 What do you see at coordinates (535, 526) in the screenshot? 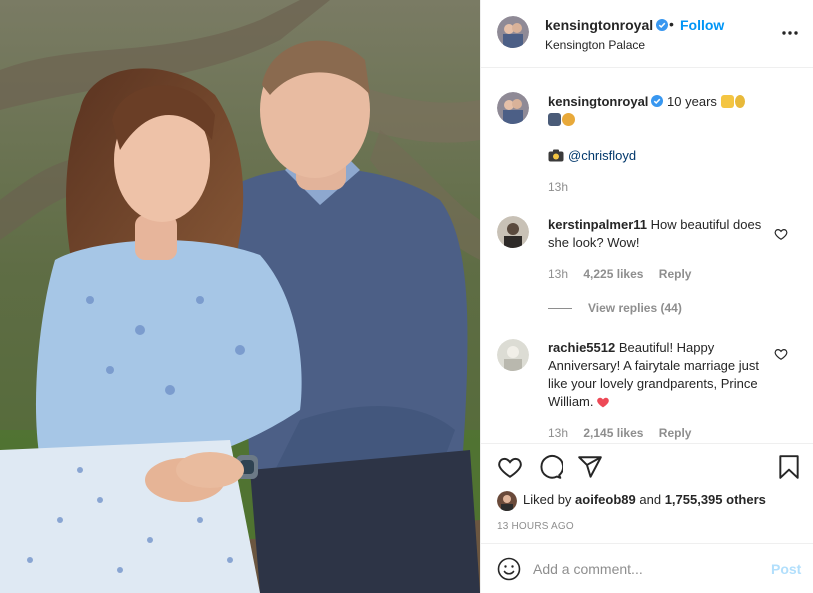
I see `post-timestamp: 13 HOURS AGO` at bounding box center [535, 526].